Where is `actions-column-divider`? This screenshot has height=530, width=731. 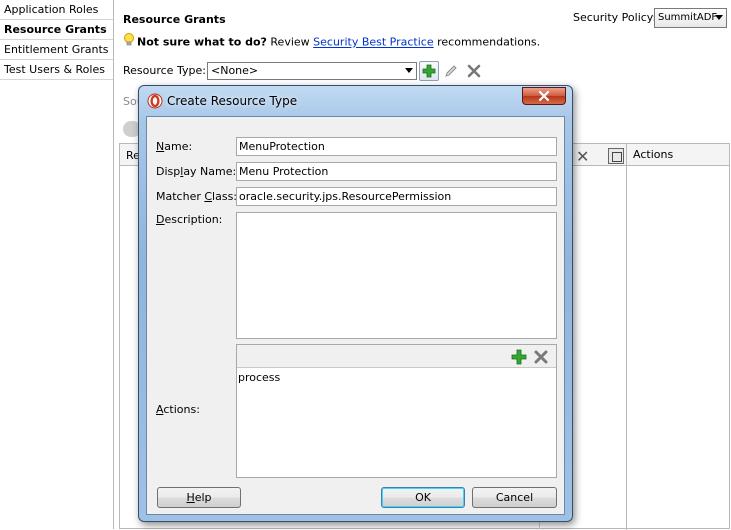
actions-column-divider is located at coordinates (626, 337).